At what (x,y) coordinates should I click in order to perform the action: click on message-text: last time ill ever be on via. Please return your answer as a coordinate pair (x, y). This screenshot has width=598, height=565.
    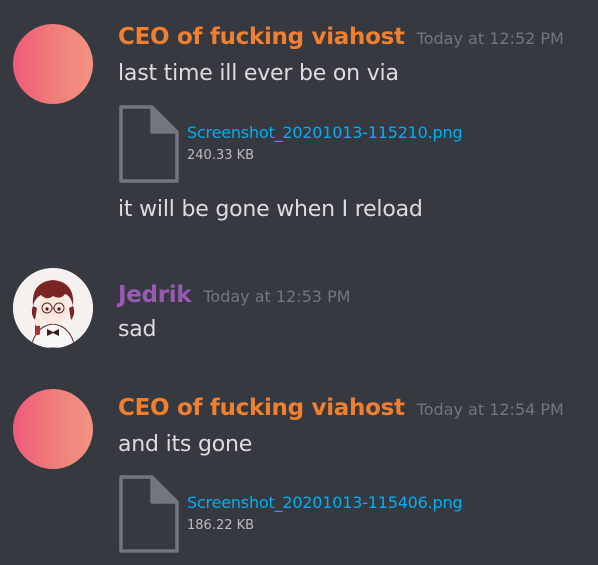
    Looking at the image, I should click on (258, 73).